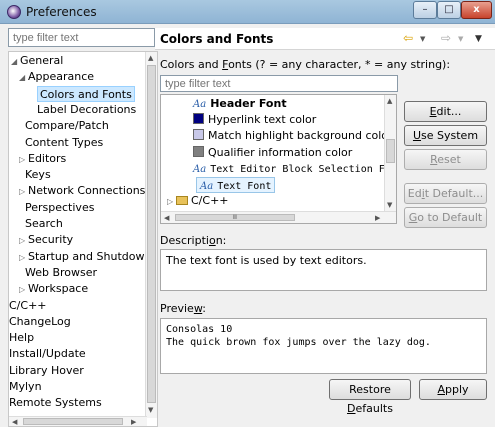 The image size is (495, 427). I want to click on tree-item-remote-systems: Remote Systems, so click(55, 403).